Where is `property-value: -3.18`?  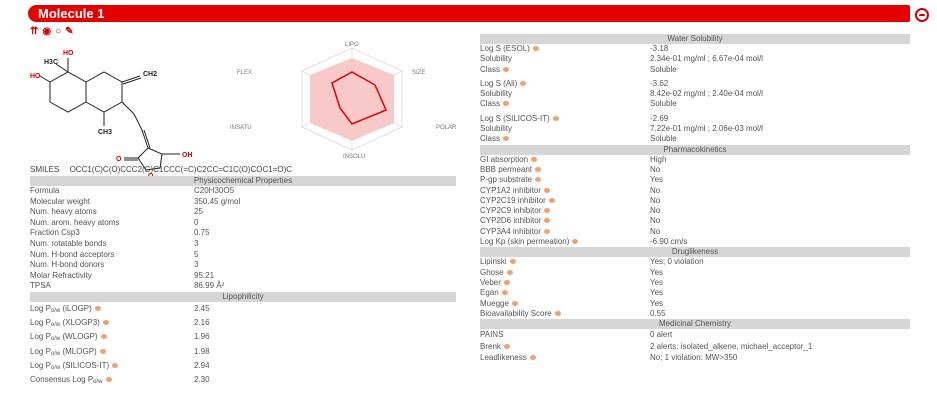 property-value: -3.18 is located at coordinates (659, 48).